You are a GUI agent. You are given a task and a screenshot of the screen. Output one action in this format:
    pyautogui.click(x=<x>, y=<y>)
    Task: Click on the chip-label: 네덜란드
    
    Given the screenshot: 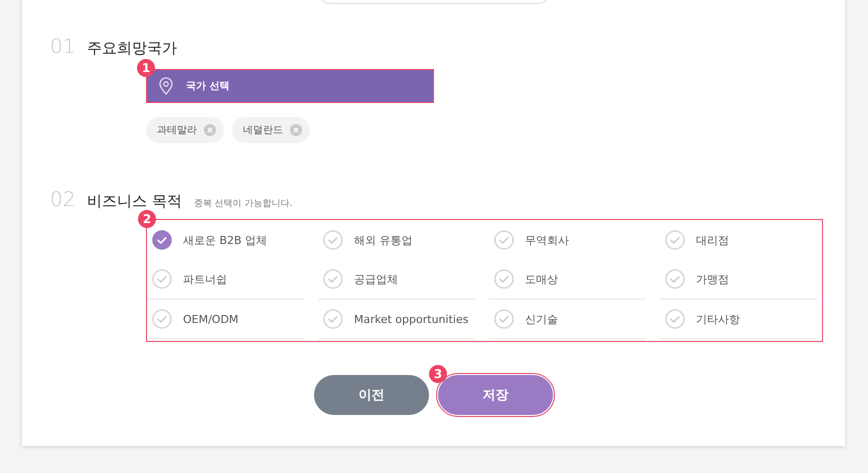 What is the action you would take?
    pyautogui.click(x=263, y=130)
    